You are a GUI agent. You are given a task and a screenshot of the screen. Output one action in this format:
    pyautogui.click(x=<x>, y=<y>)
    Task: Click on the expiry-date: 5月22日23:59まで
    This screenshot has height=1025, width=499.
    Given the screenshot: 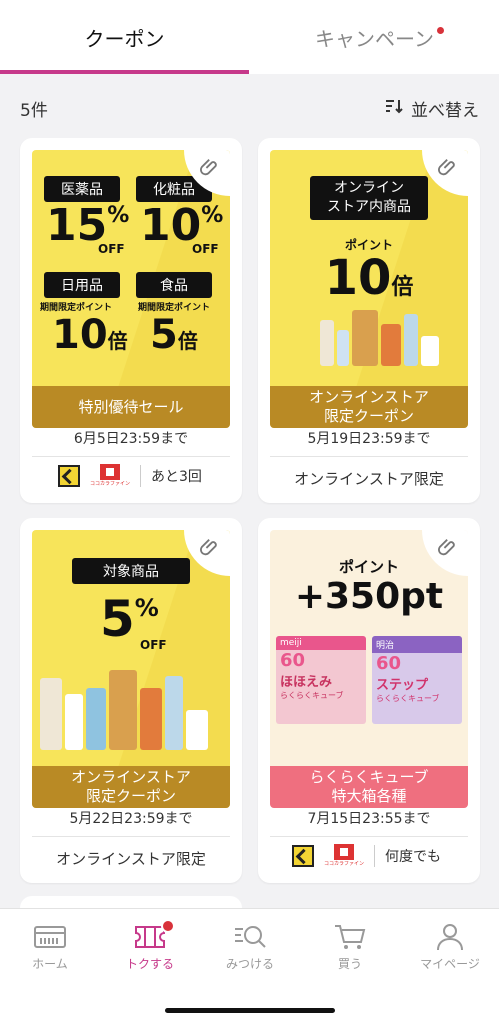 What is the action you would take?
    pyautogui.click(x=131, y=819)
    